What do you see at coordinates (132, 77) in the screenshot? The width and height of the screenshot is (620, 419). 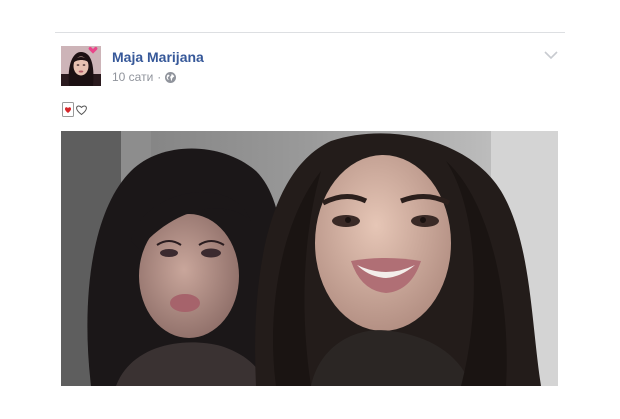 I see `post-timestamp: 10 сати` at bounding box center [132, 77].